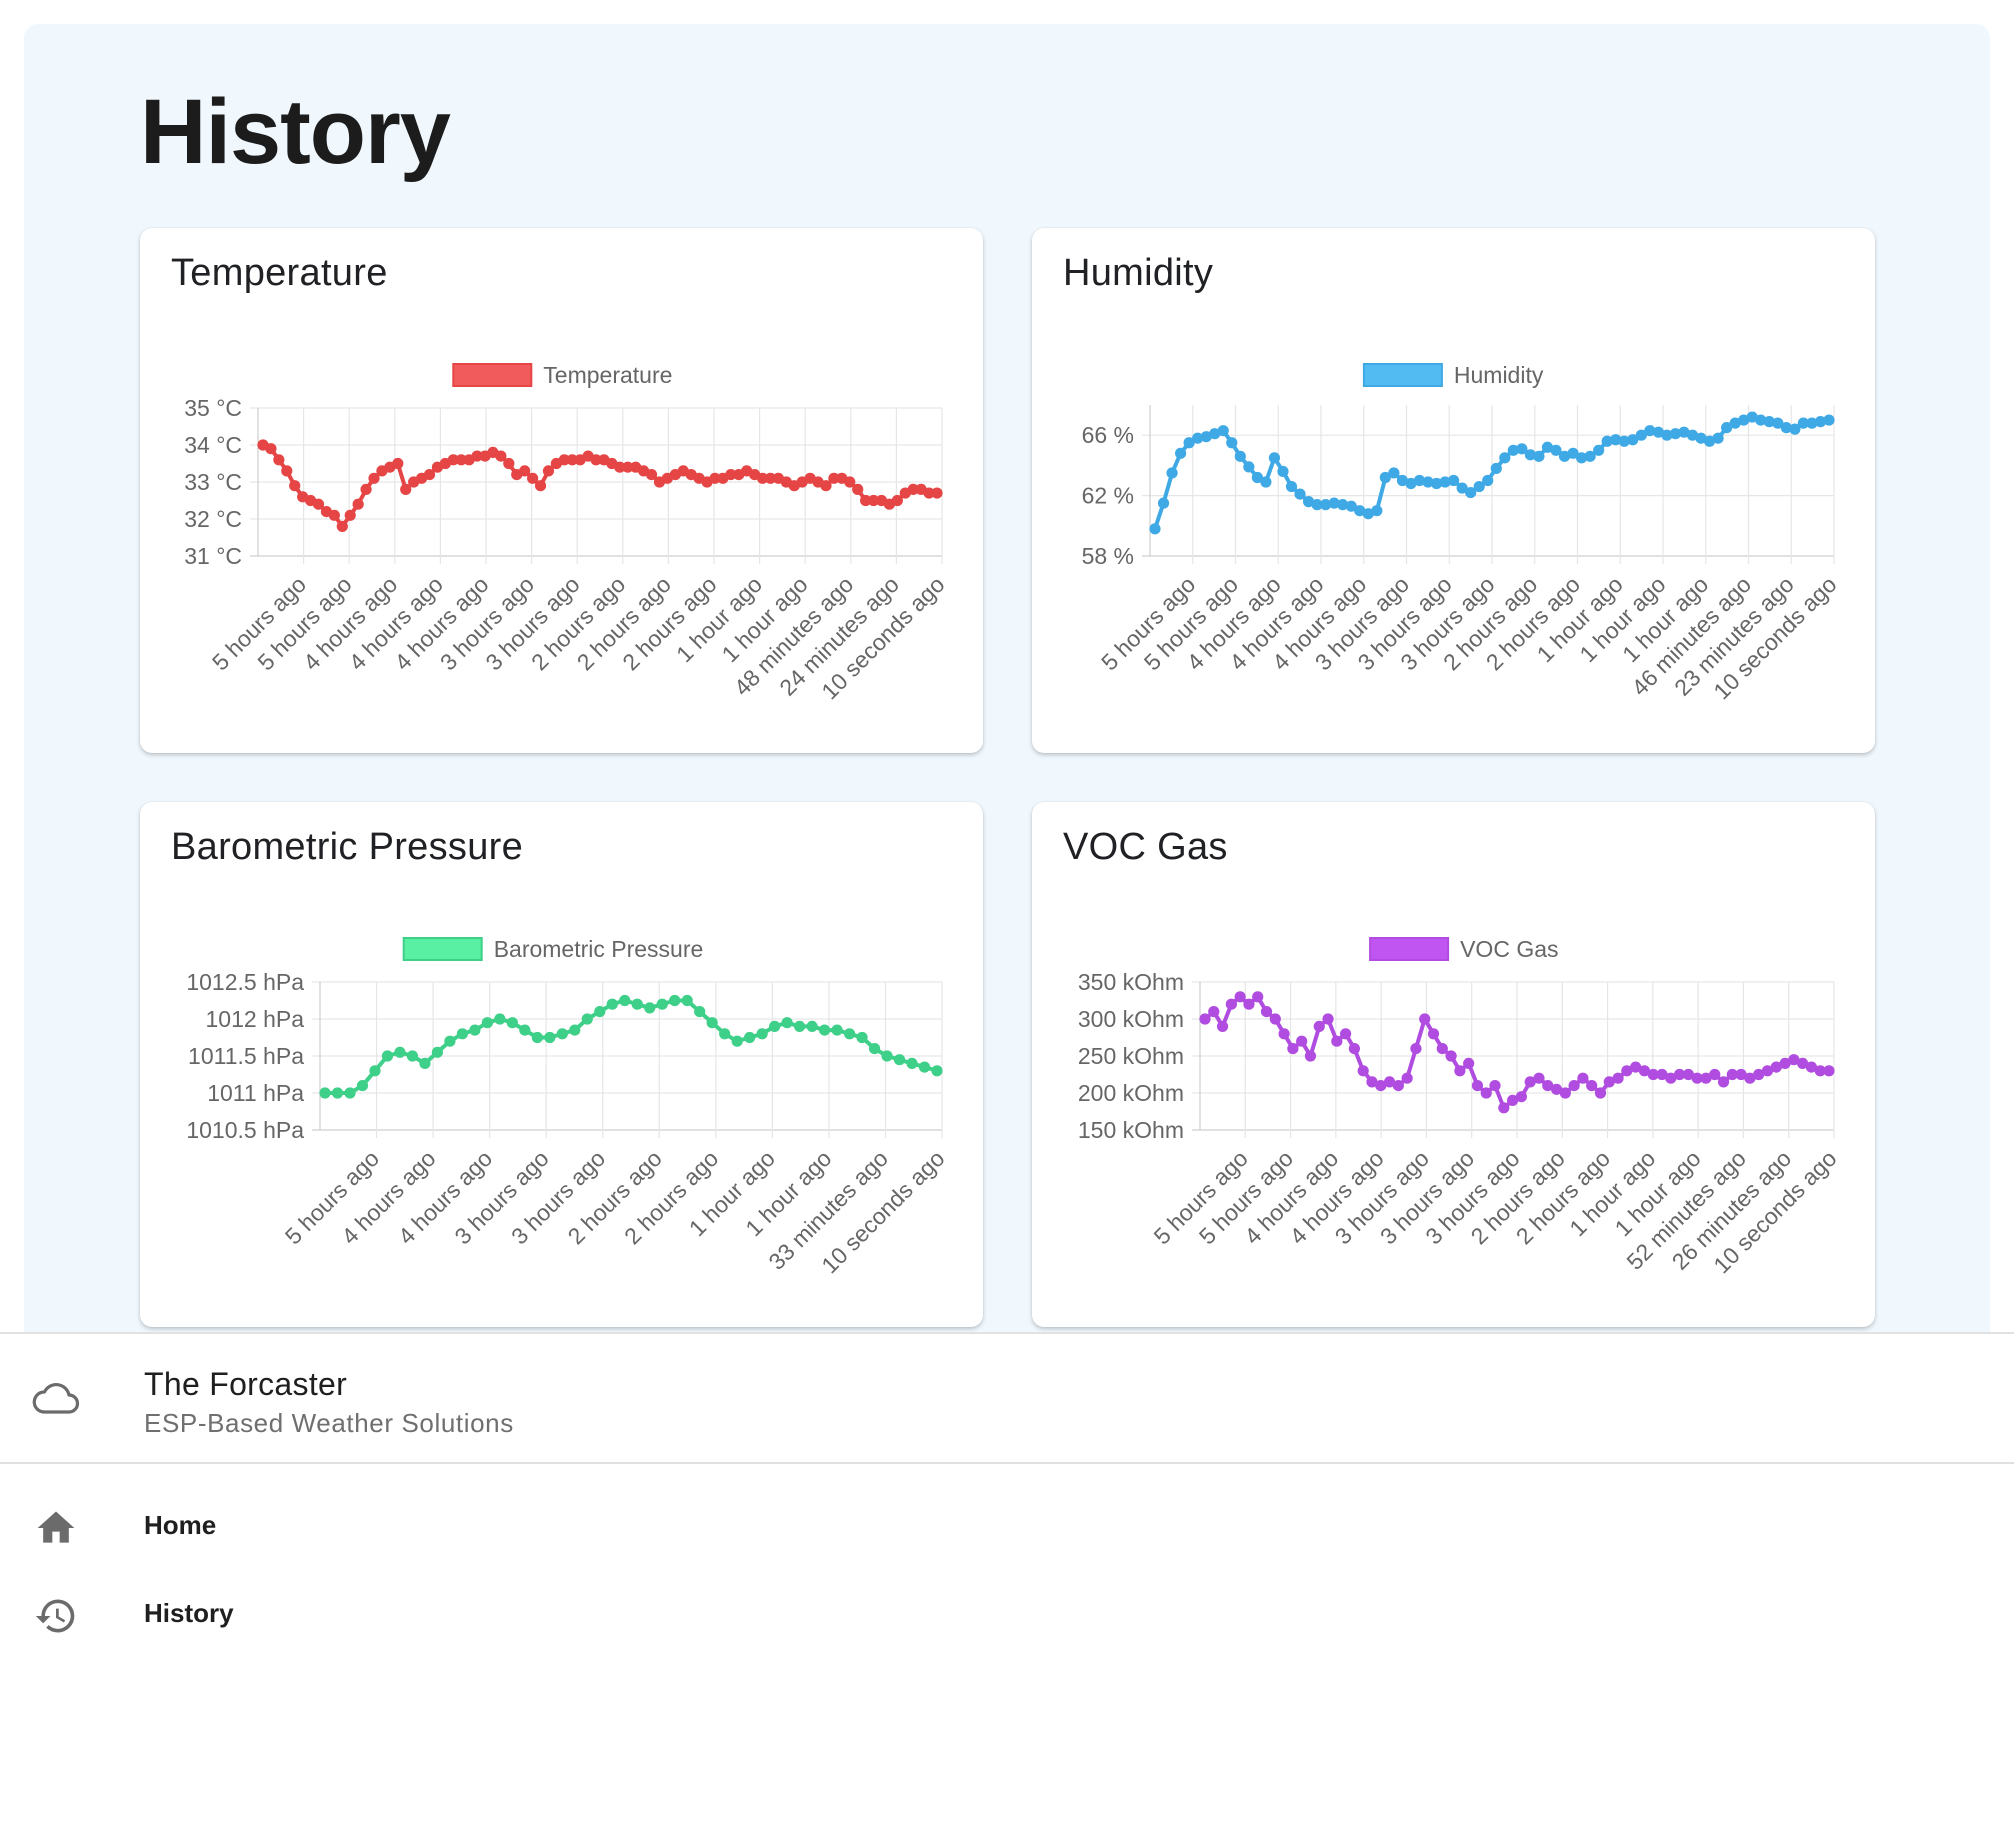 Image resolution: width=2014 pixels, height=1846 pixels. I want to click on nav-item-history: History, so click(1007, 1614).